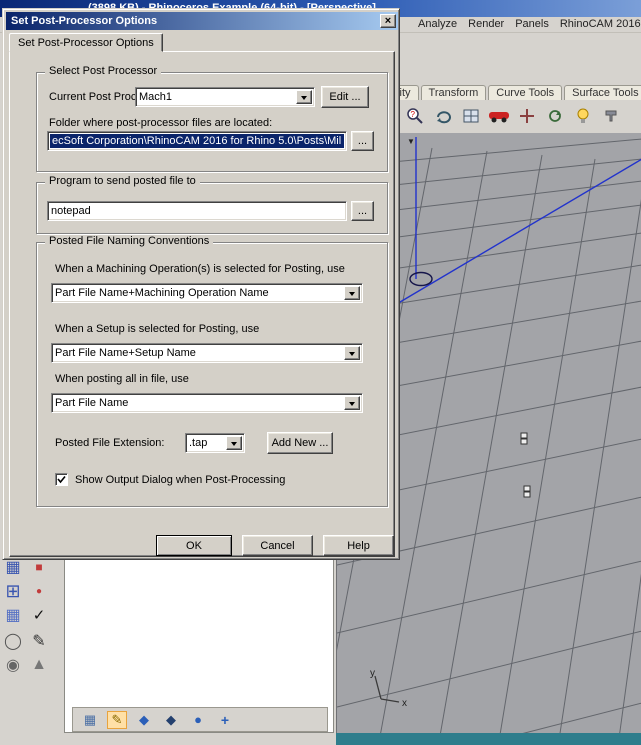 The height and width of the screenshot is (745, 641). Describe the element at coordinates (453, 92) in the screenshot. I see `tab-transform: Transform` at that location.